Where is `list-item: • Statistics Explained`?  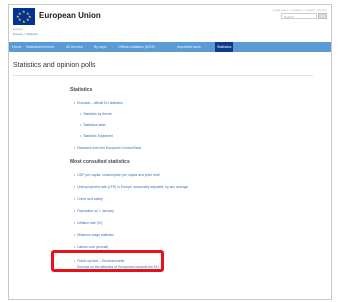
list-item: • Statistics Explained is located at coordinates (96, 136).